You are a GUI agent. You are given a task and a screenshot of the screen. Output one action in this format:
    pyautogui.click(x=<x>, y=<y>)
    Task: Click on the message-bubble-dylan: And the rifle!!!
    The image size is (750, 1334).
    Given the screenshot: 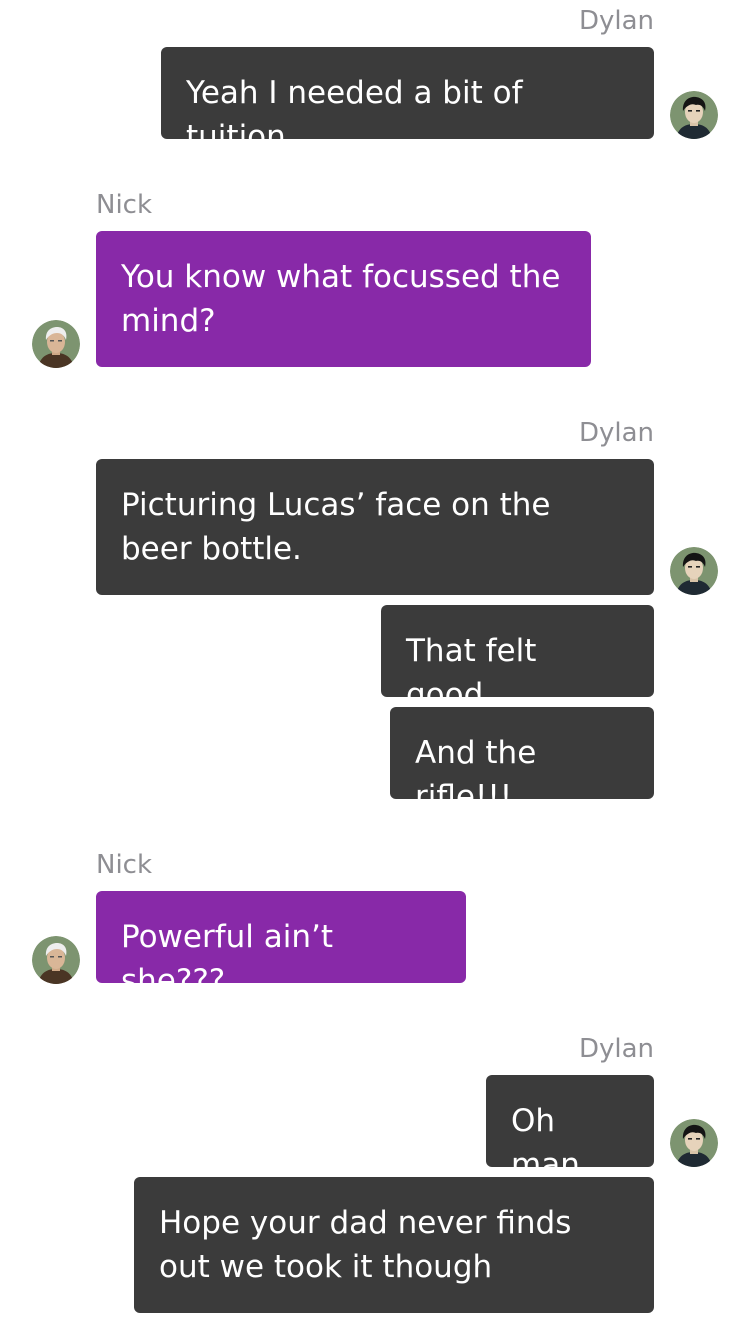 What is the action you would take?
    pyautogui.click(x=522, y=761)
    